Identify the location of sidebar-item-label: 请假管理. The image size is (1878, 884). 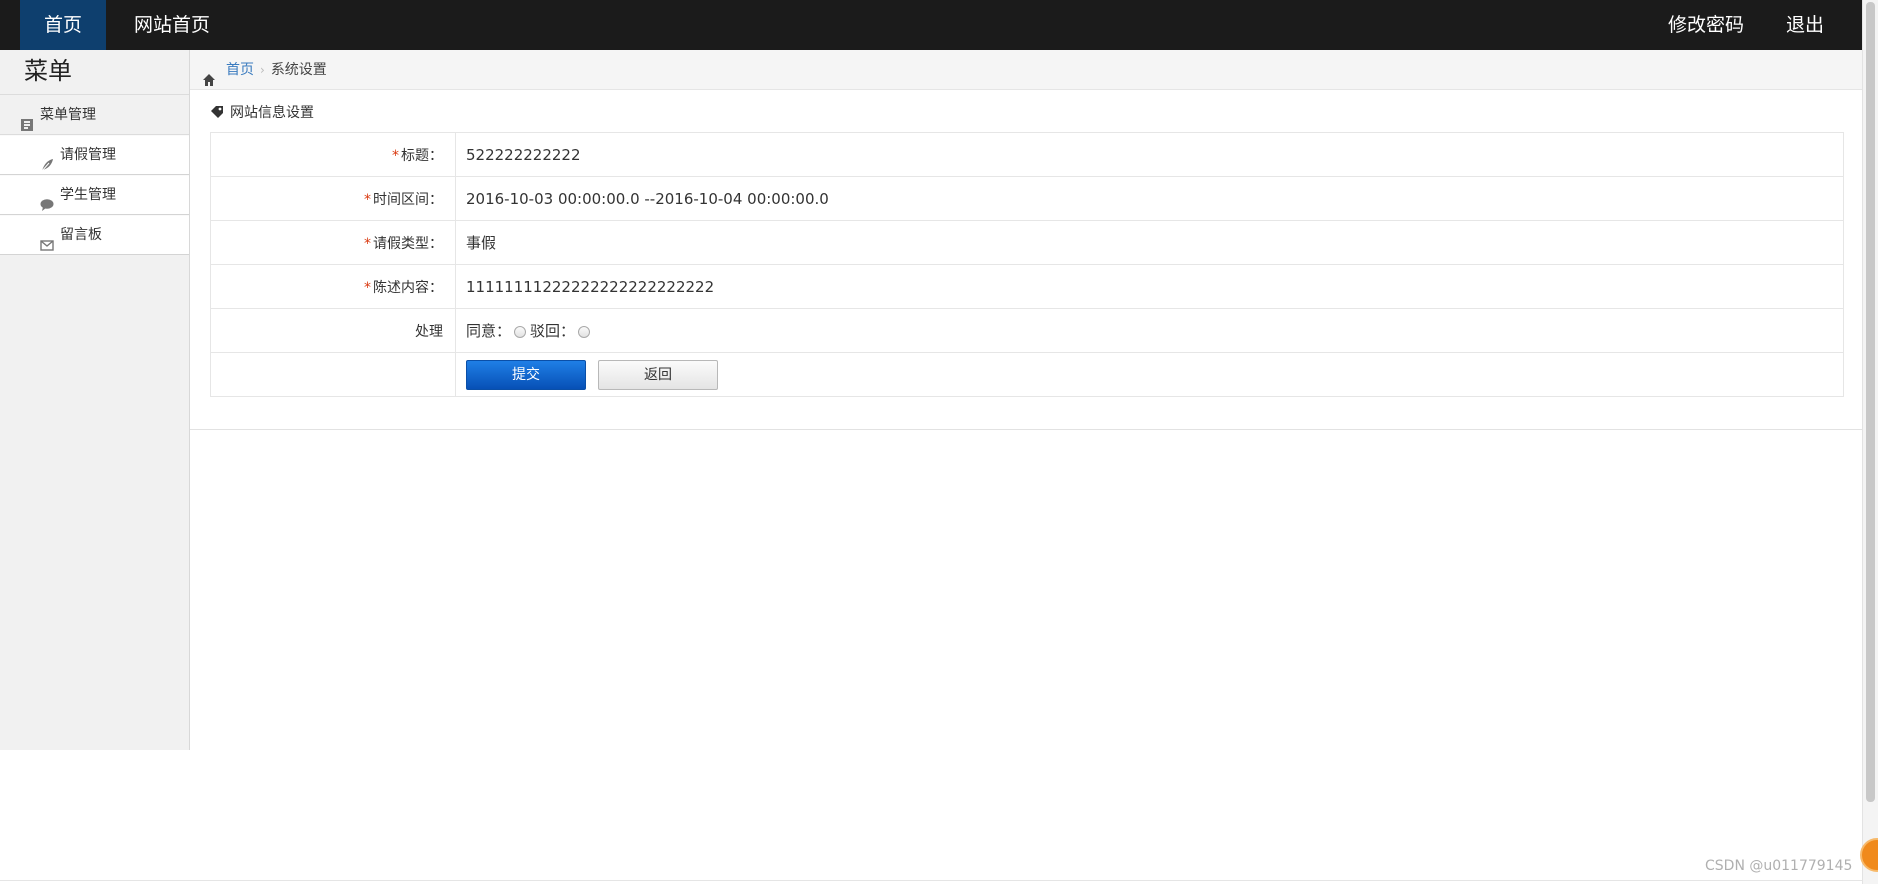
(88, 155).